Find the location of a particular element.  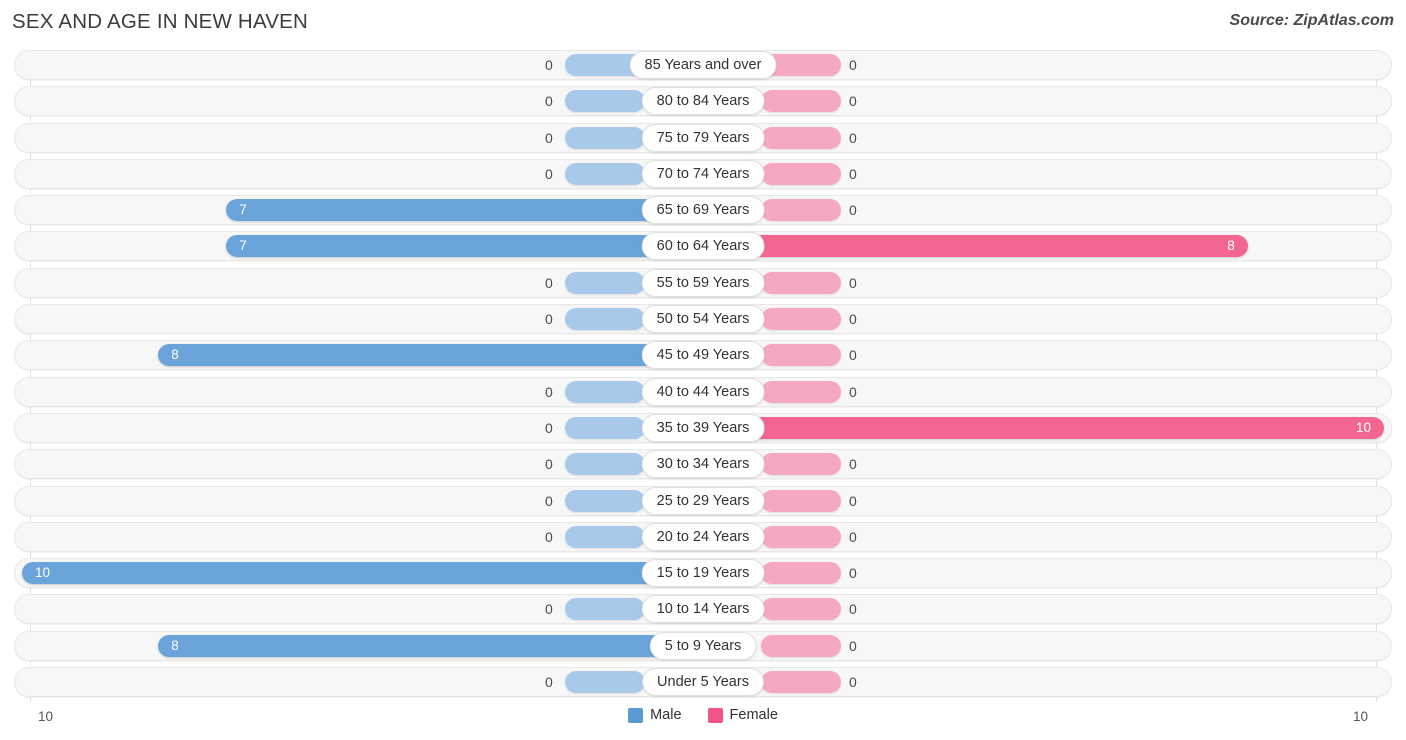

chart-row: 0 0 10 to 14 Years is located at coordinates (703, 609).